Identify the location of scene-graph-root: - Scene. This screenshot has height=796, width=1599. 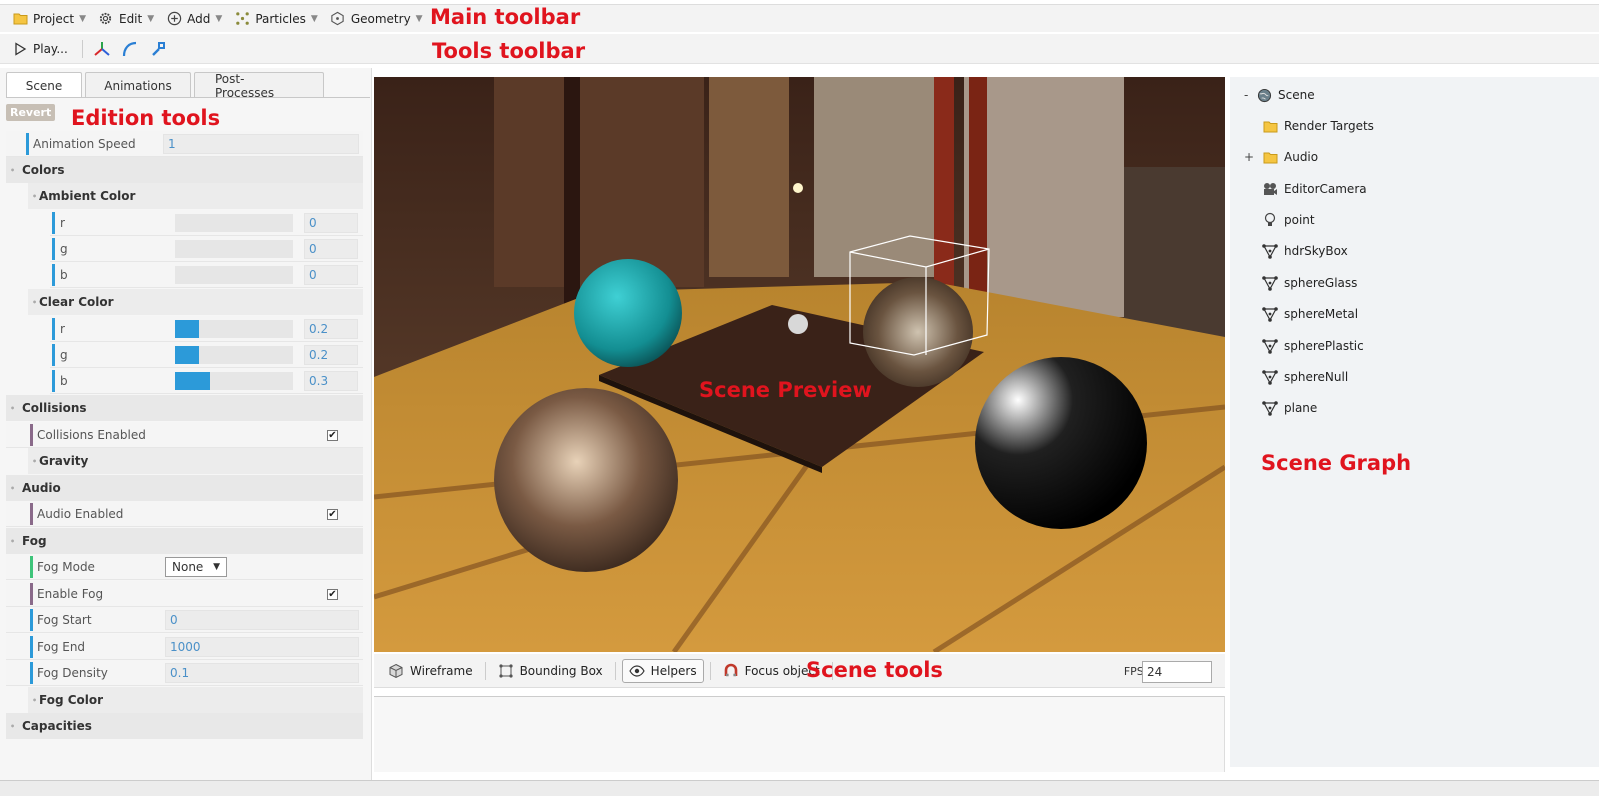
(1279, 95).